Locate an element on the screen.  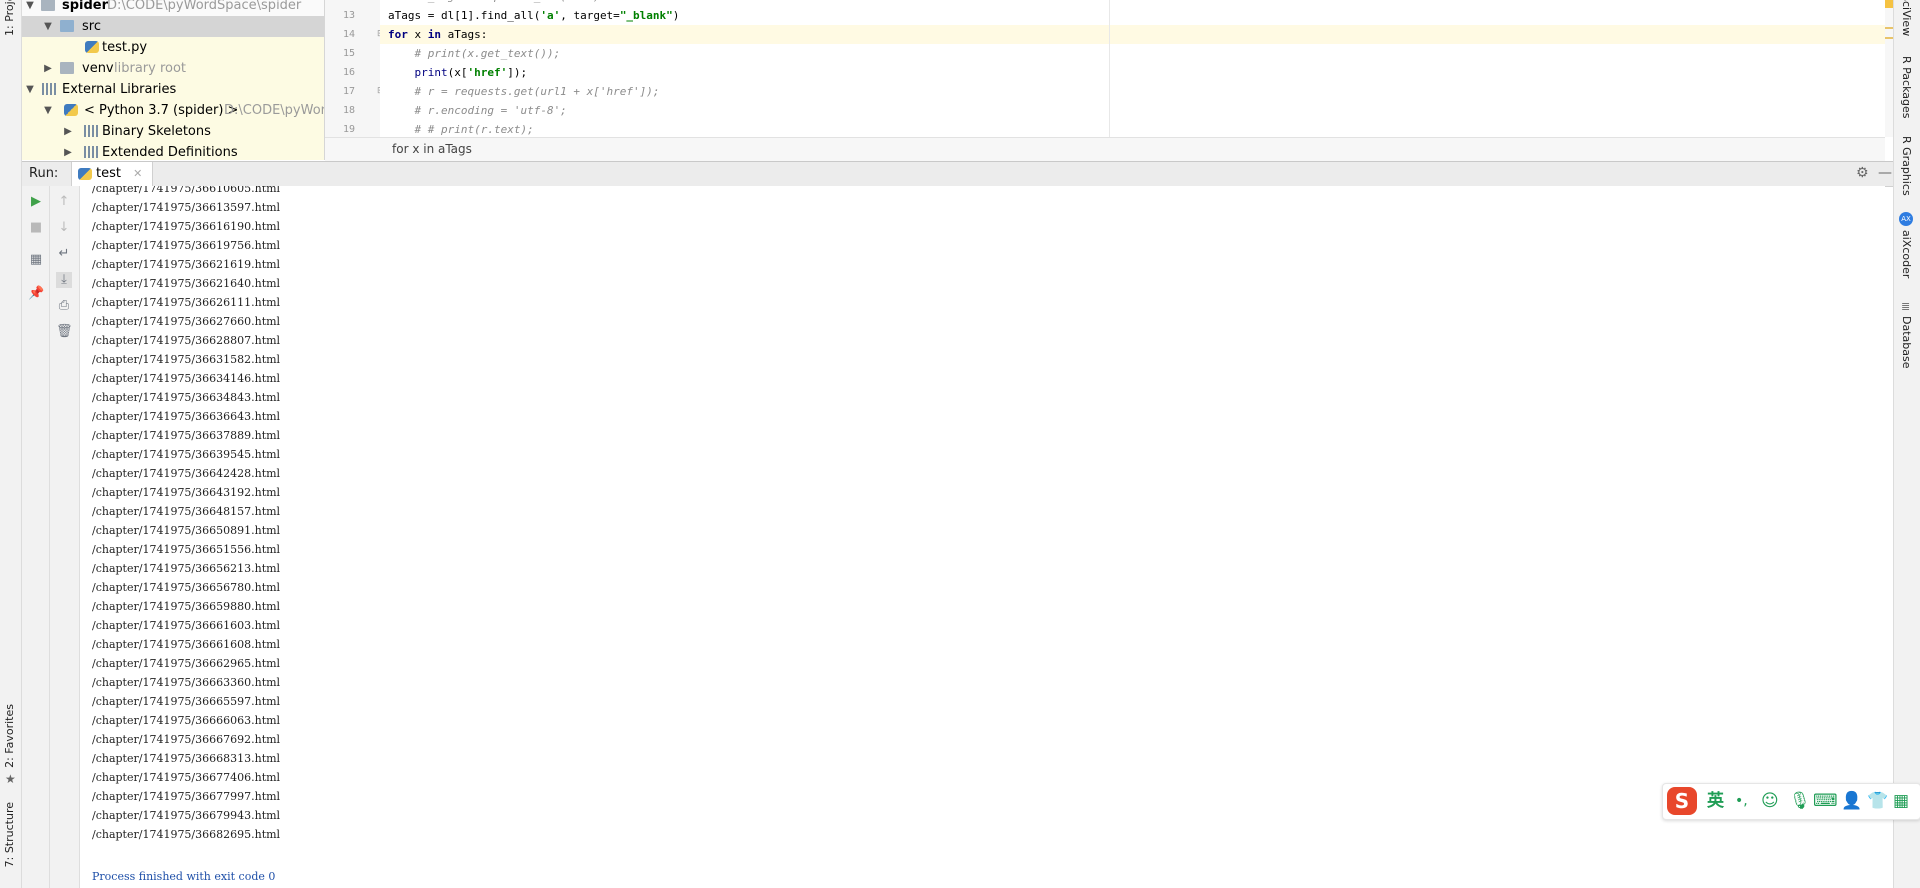
sciview-tool-tab: SciView is located at coordinates (1906, 19).